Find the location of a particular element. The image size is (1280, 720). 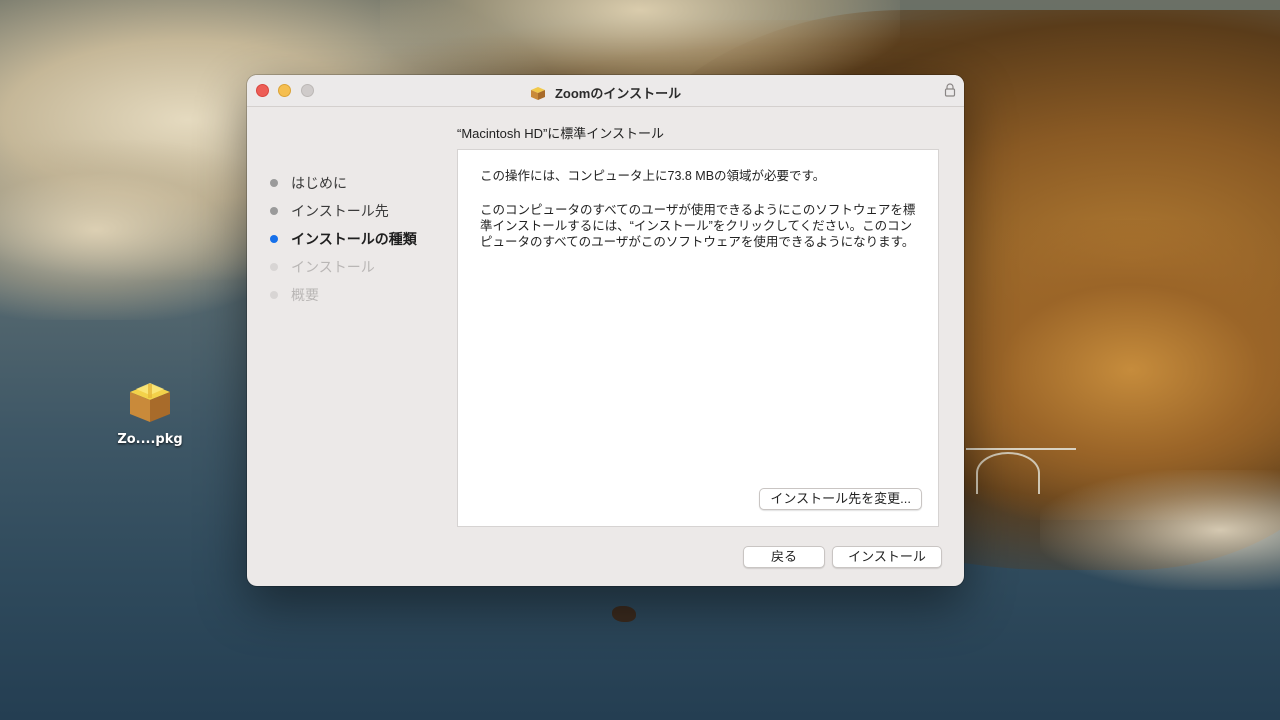

back-button: 戻る is located at coordinates (784, 557).